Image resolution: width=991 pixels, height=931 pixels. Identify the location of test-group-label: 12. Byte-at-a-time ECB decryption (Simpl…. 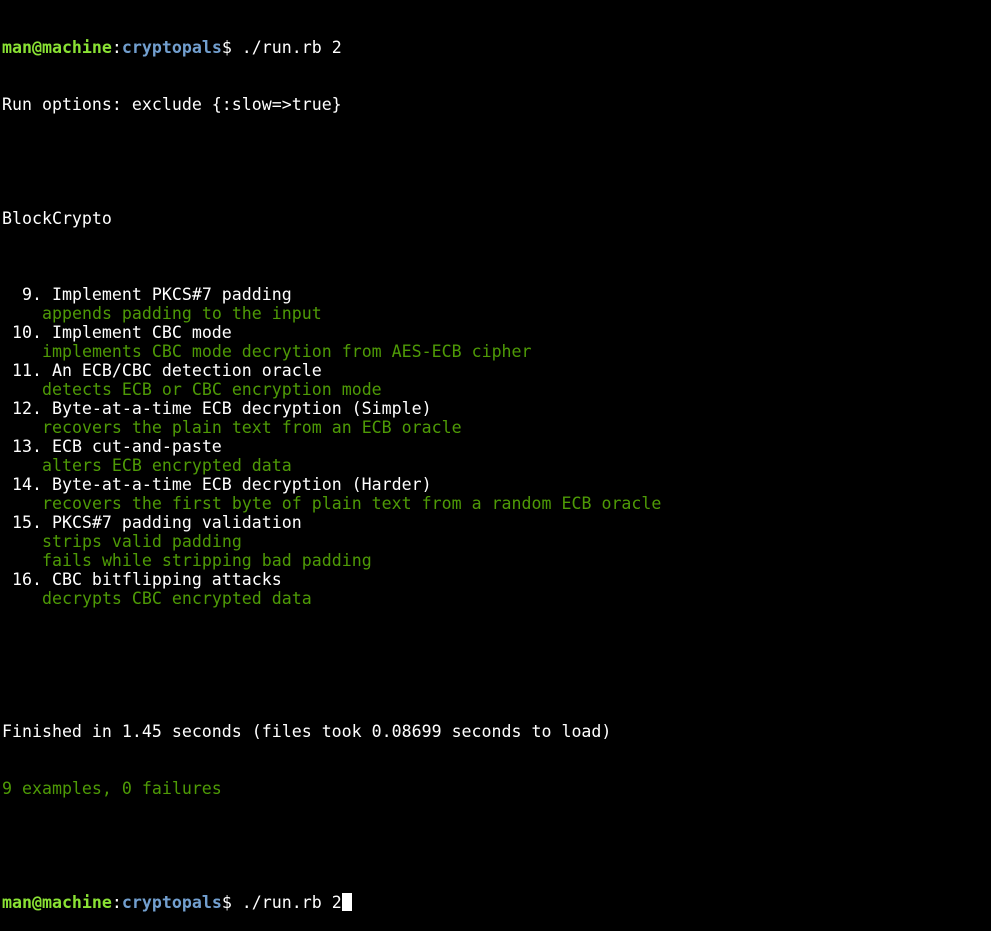
(222, 408).